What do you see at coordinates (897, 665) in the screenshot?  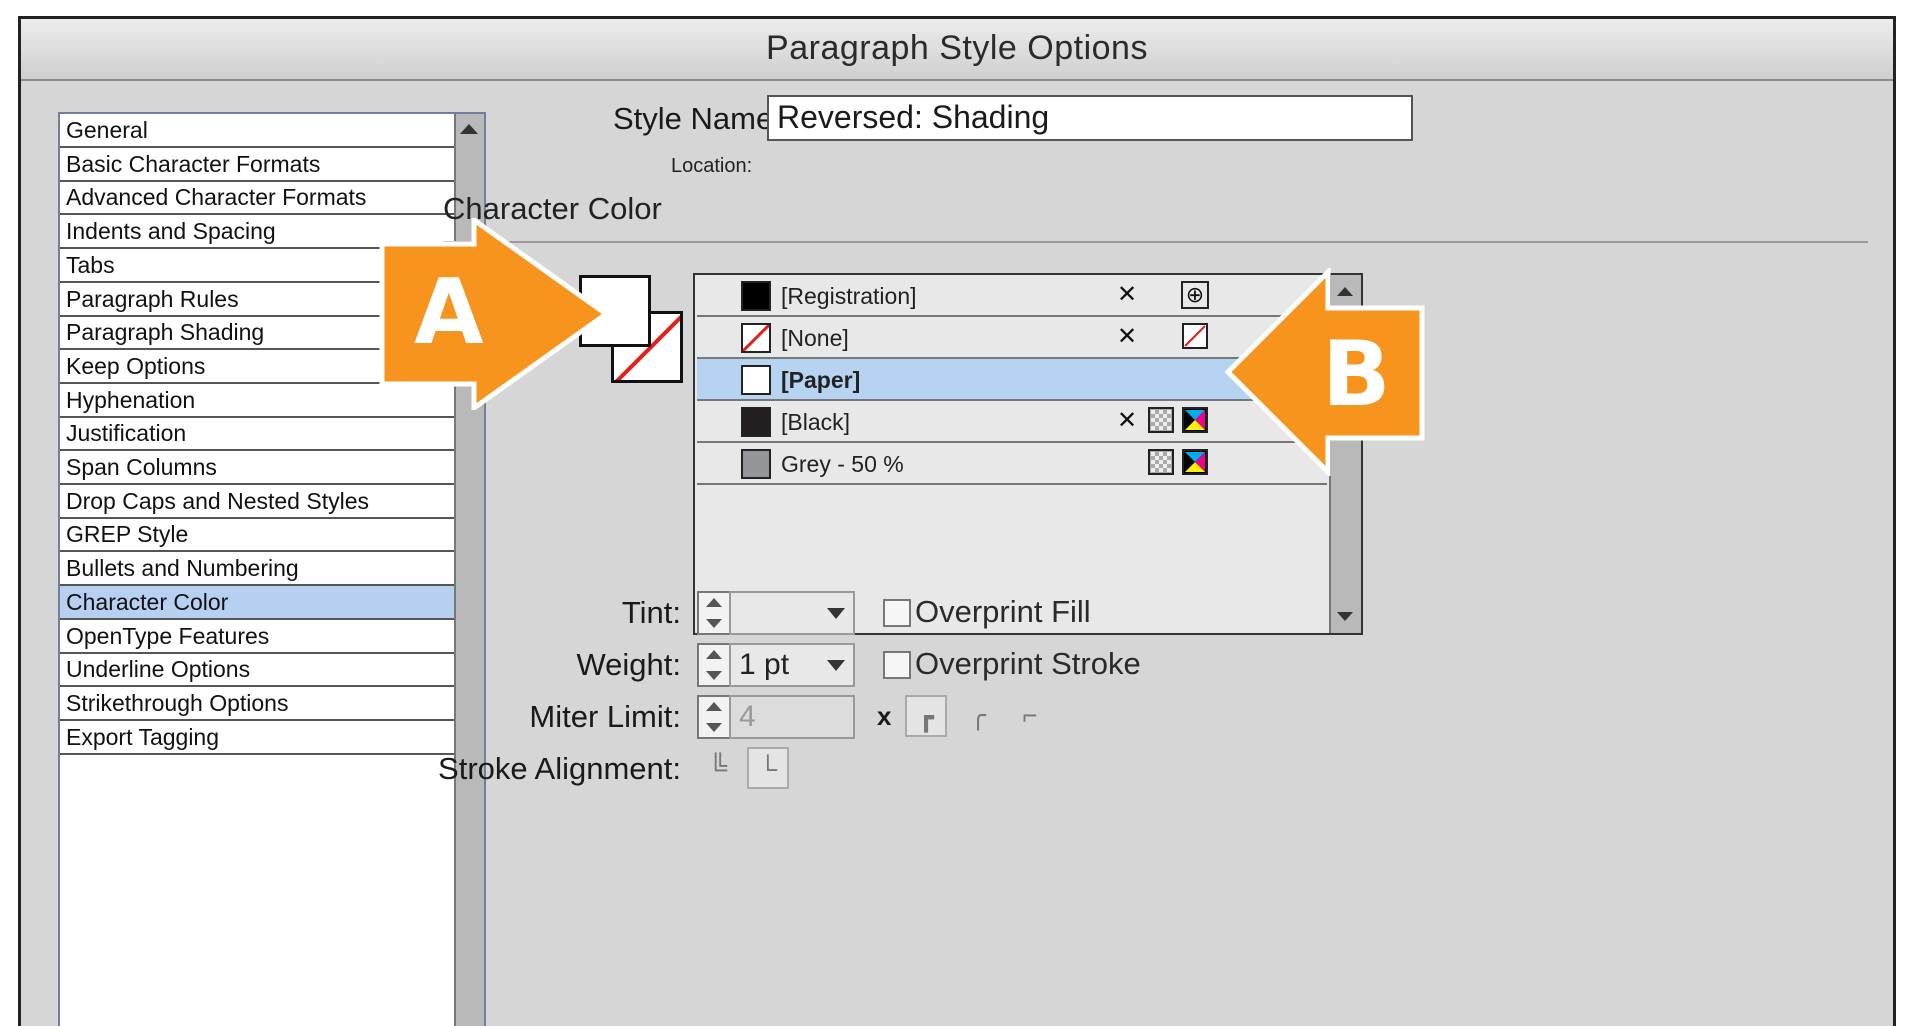 I see `overprint-stroke-checkbox` at bounding box center [897, 665].